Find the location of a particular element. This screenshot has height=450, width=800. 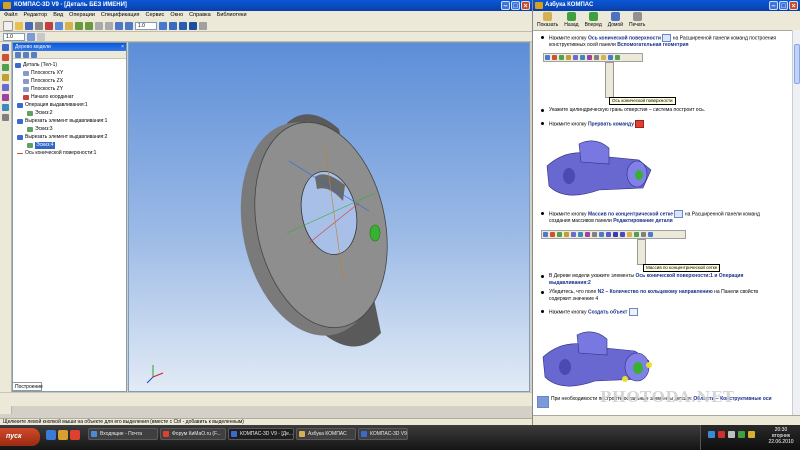

network-icon is located at coordinates (711, 434).